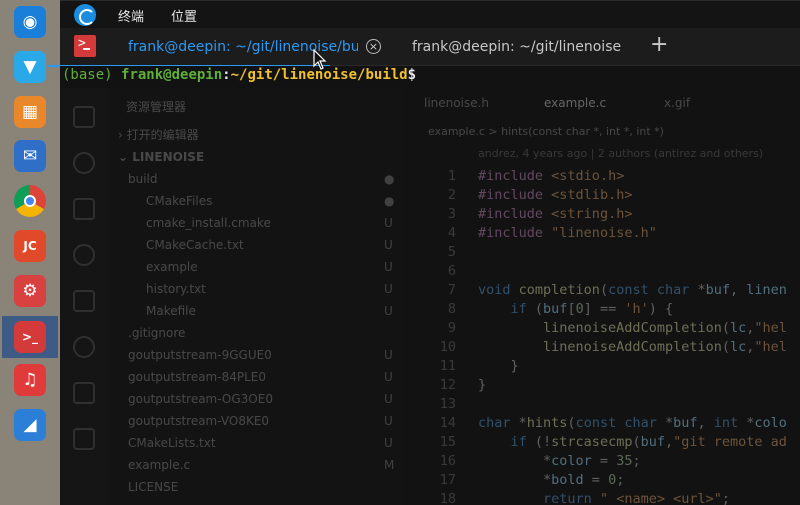  I want to click on terminal-app-logo-icon, so click(85, 15).